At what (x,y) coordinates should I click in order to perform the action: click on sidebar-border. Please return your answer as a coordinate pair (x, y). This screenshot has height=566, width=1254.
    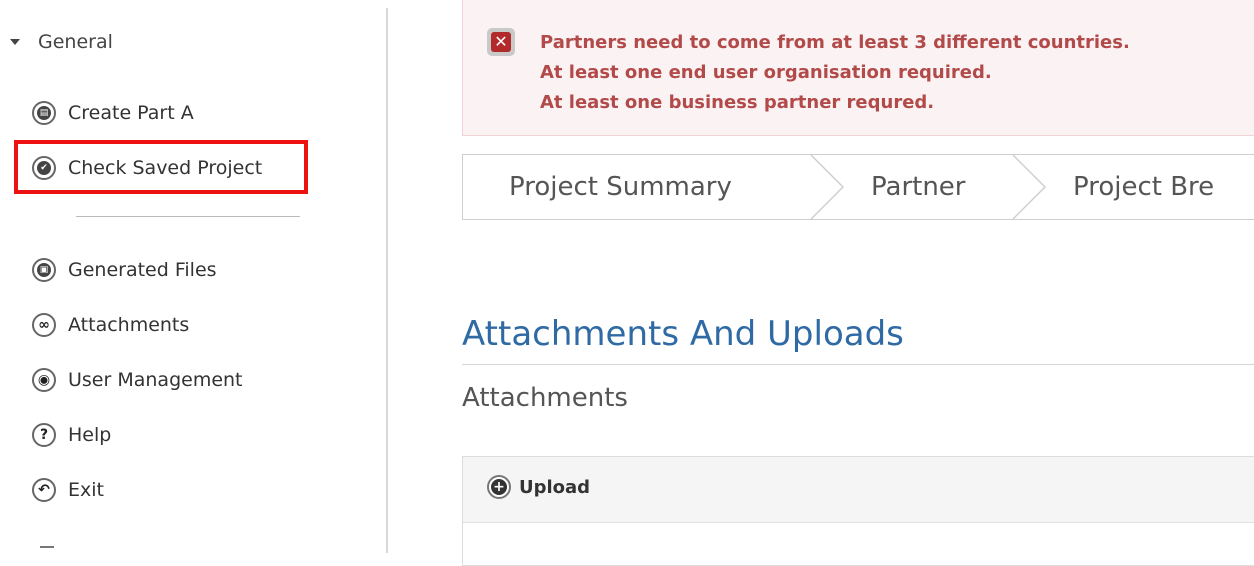
    Looking at the image, I should click on (387, 280).